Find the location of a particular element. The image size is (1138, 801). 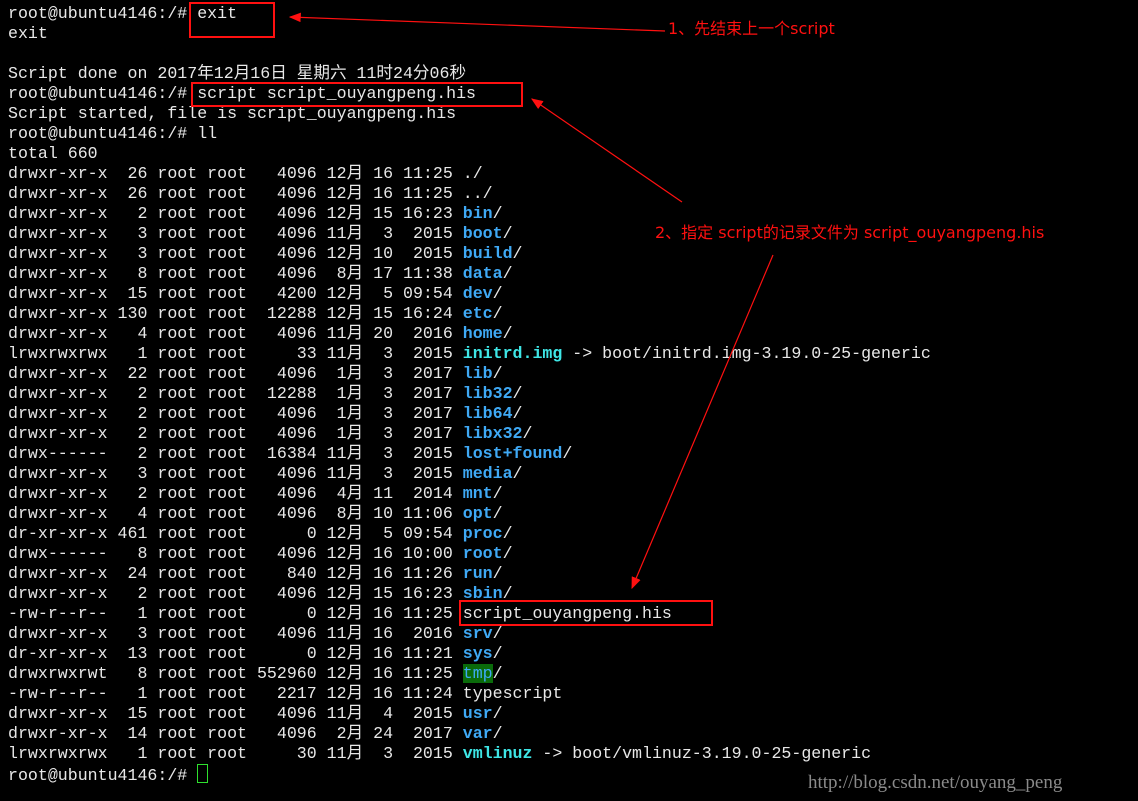

highlight-box-script-command is located at coordinates (357, 94).